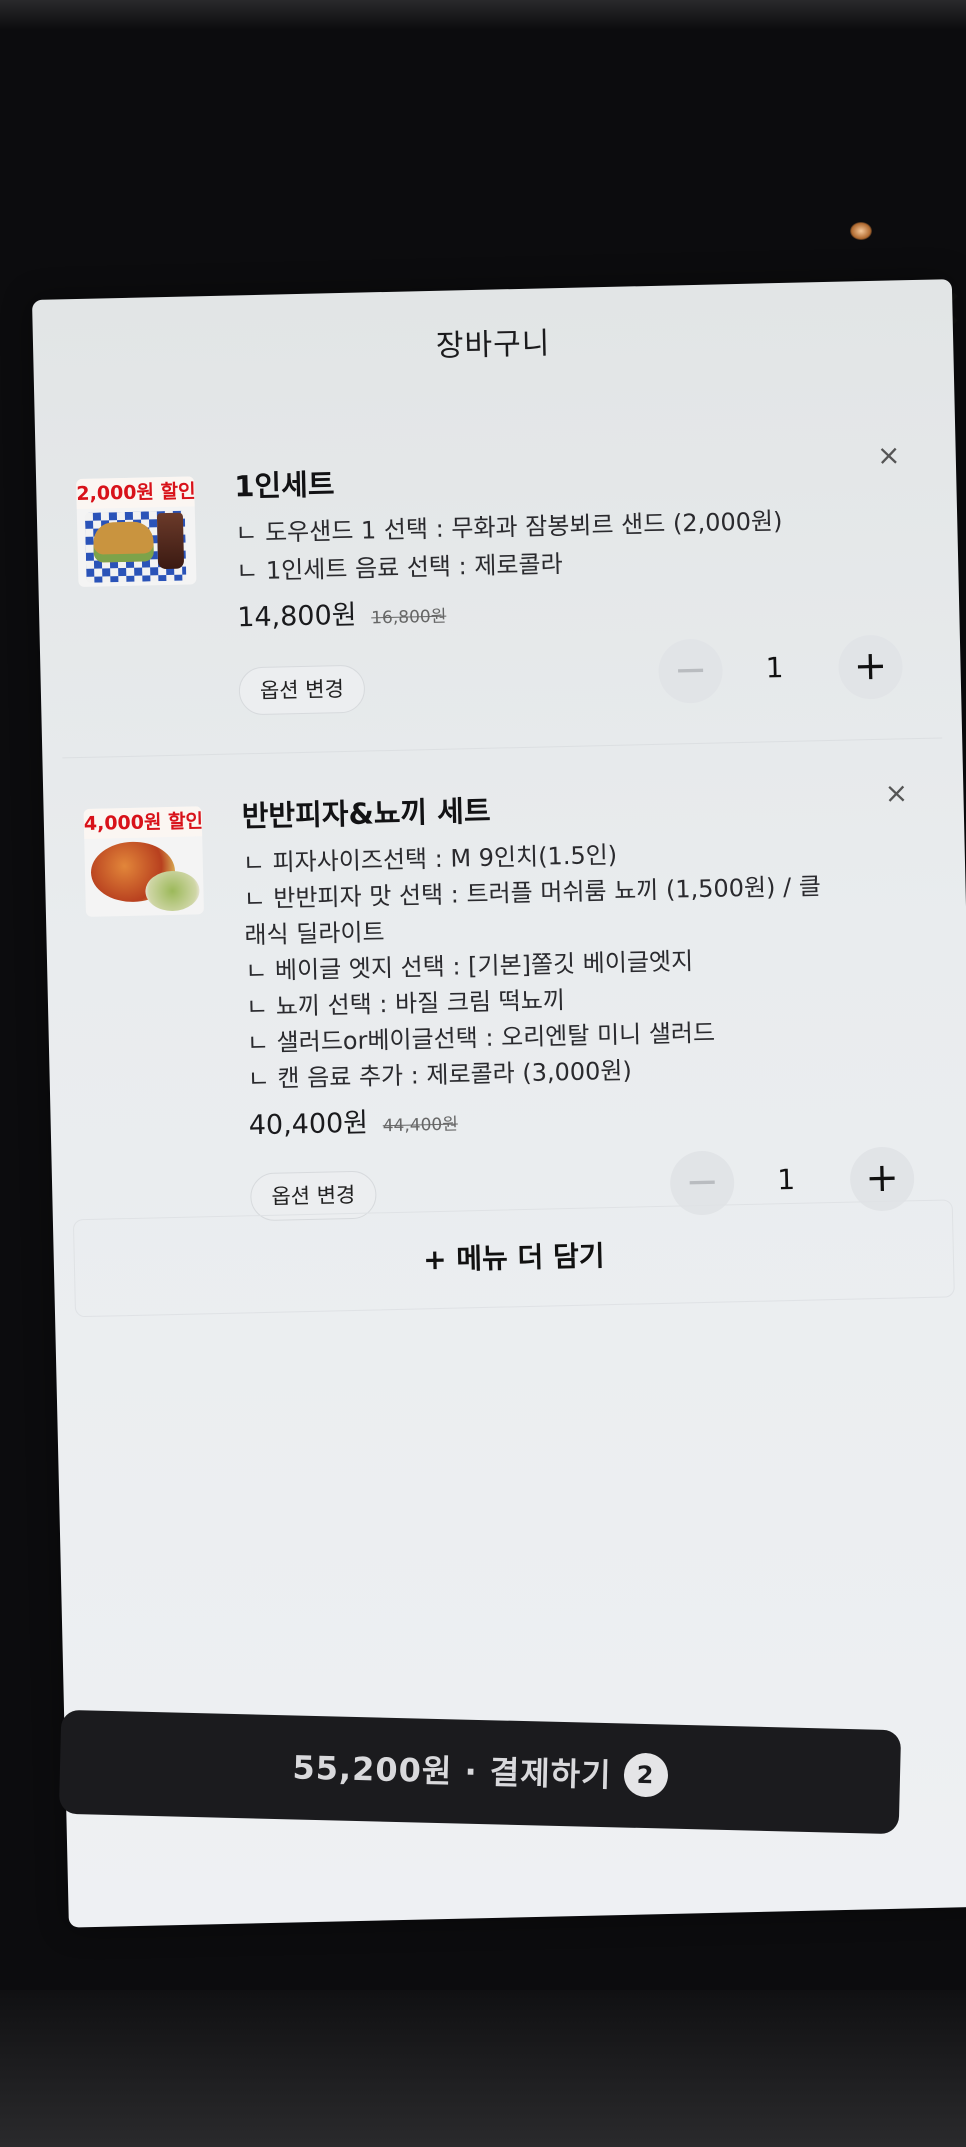  What do you see at coordinates (502, 748) in the screenshot?
I see `divider` at bounding box center [502, 748].